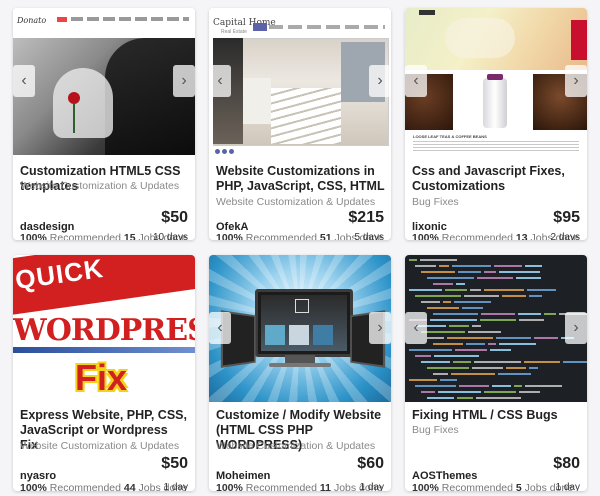 The image size is (600, 496). Describe the element at coordinates (566, 463) in the screenshot. I see `card-price: $80` at that location.